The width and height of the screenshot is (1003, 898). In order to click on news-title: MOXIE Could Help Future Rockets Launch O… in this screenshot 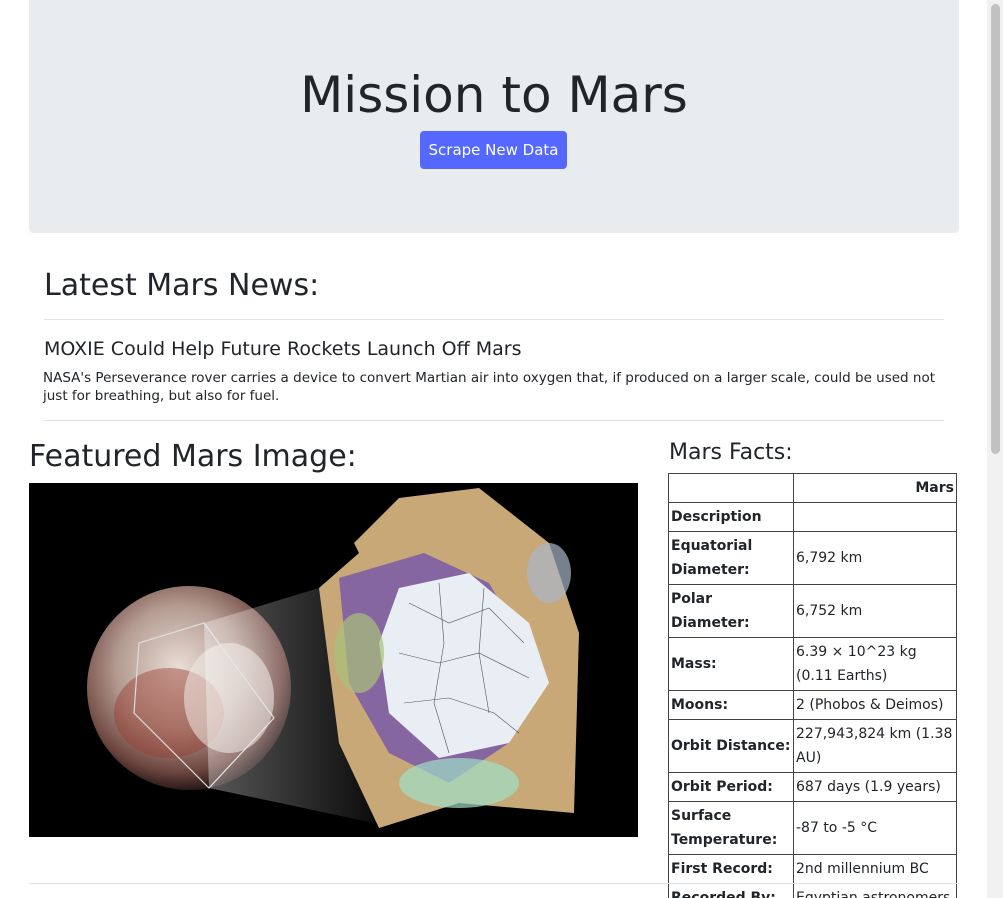, I will do `click(283, 349)`.